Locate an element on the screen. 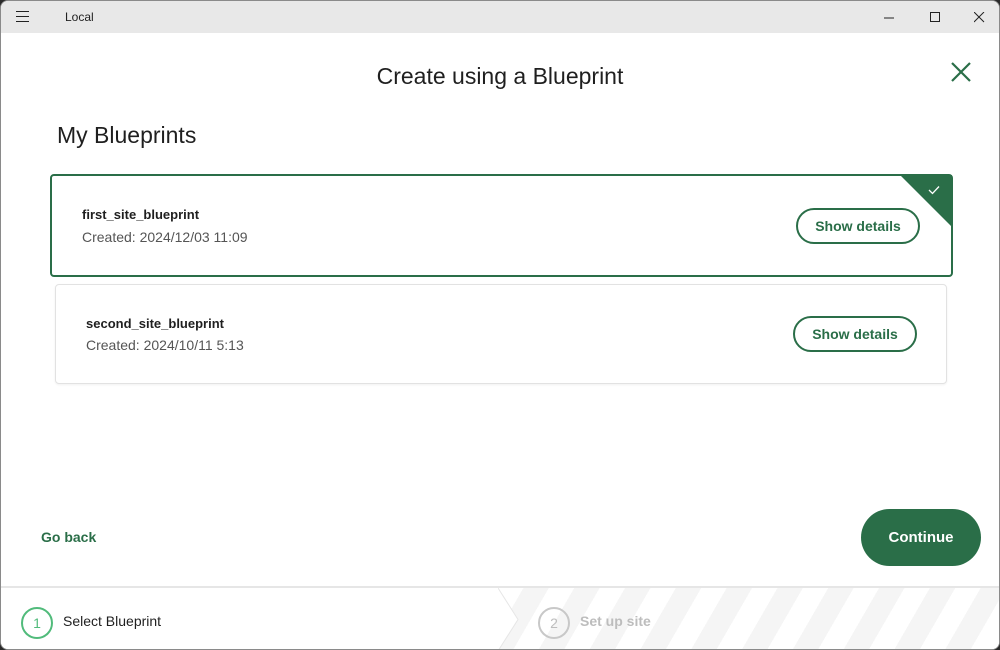 This screenshot has height=650, width=1000. minimize-button is located at coordinates (889, 17).